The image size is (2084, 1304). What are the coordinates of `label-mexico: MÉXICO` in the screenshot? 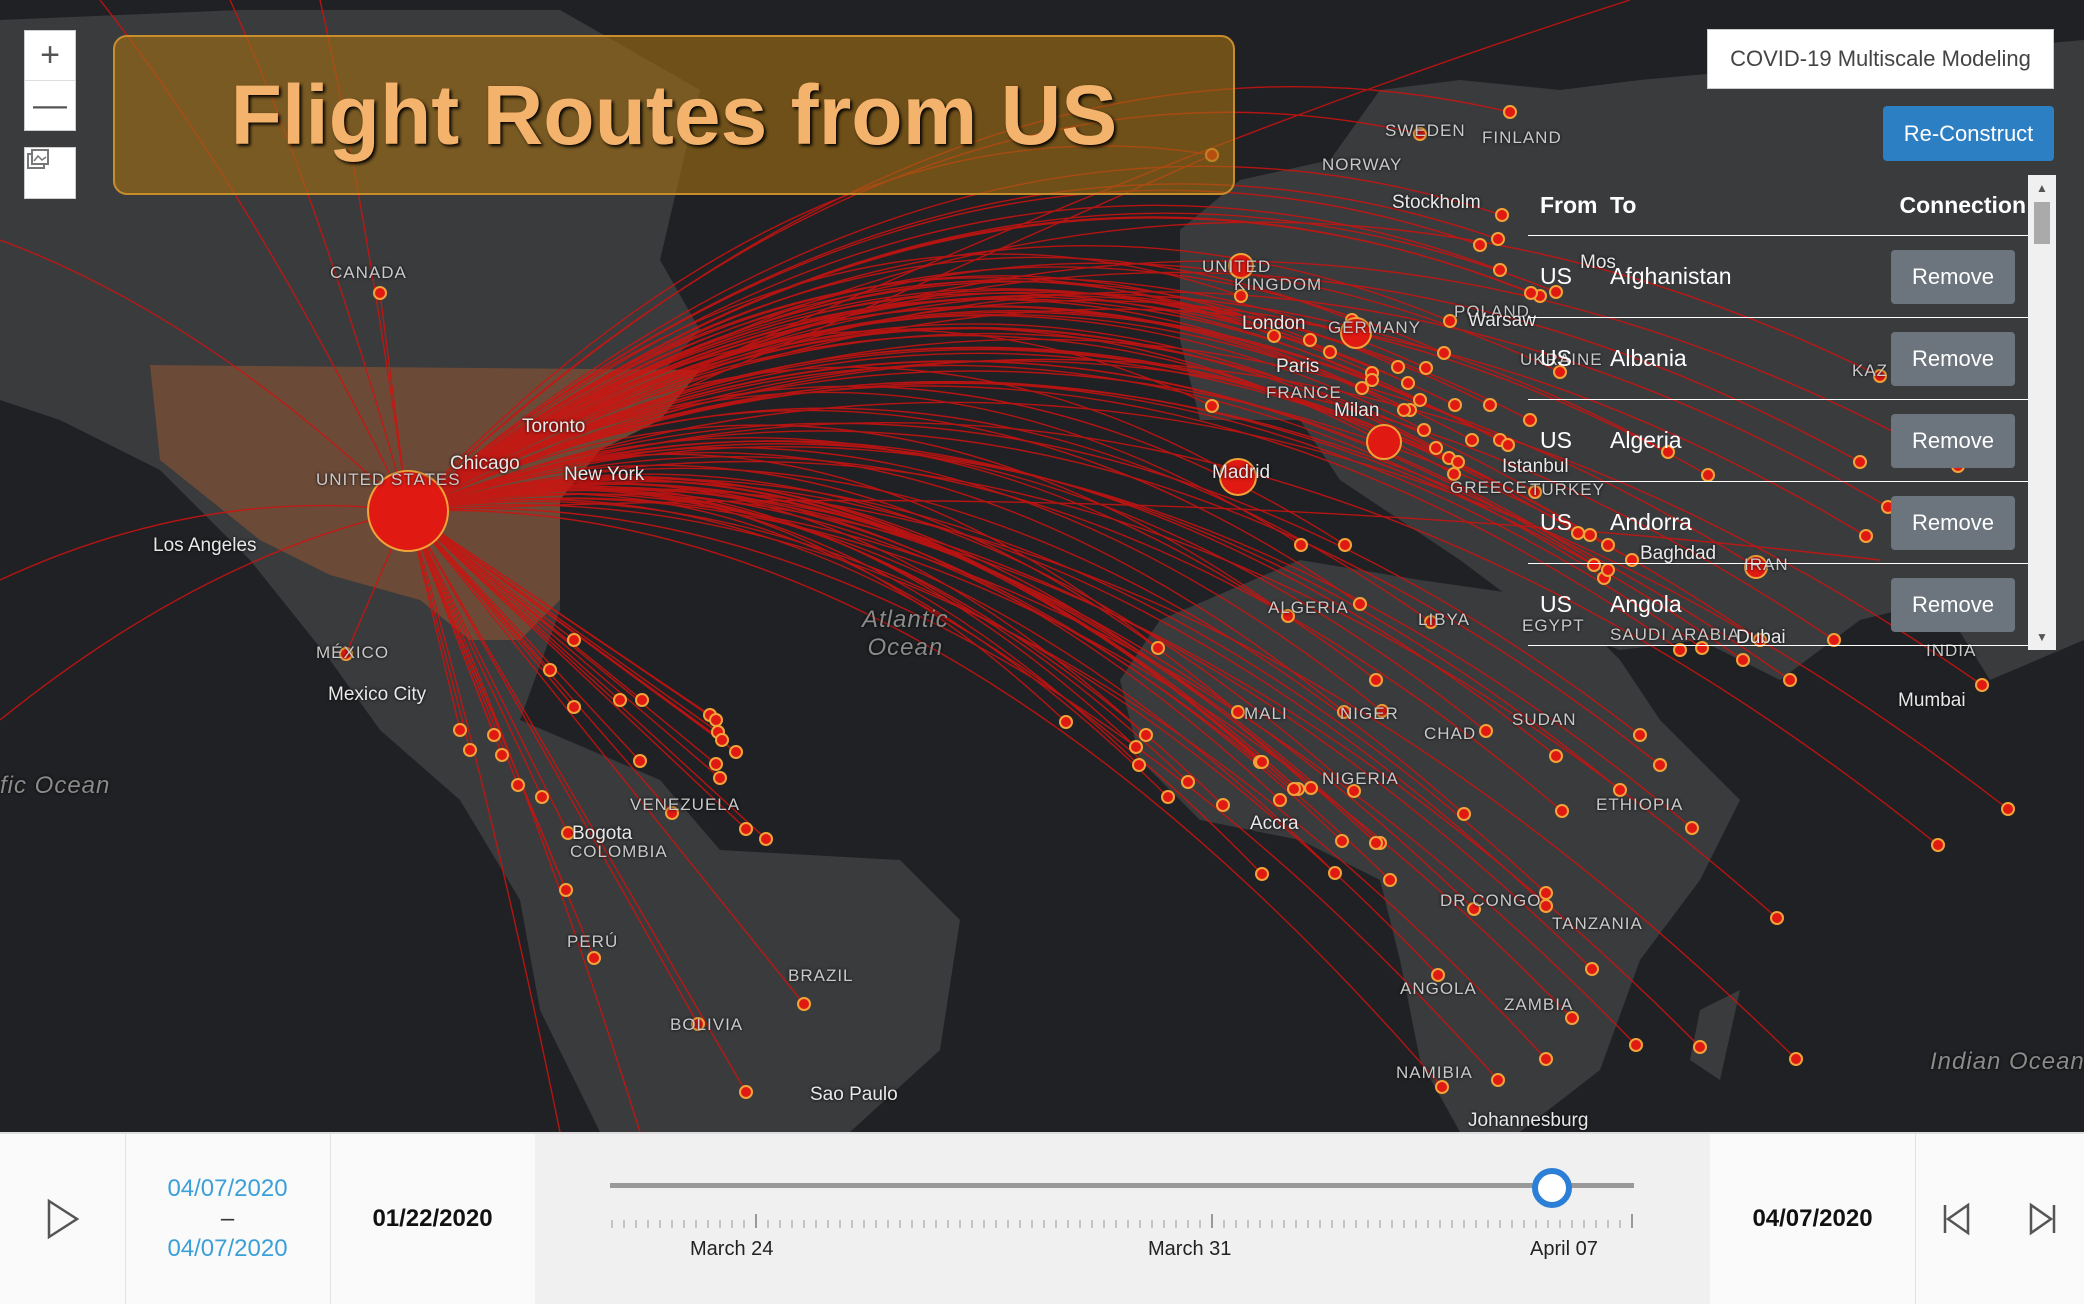 It's located at (353, 652).